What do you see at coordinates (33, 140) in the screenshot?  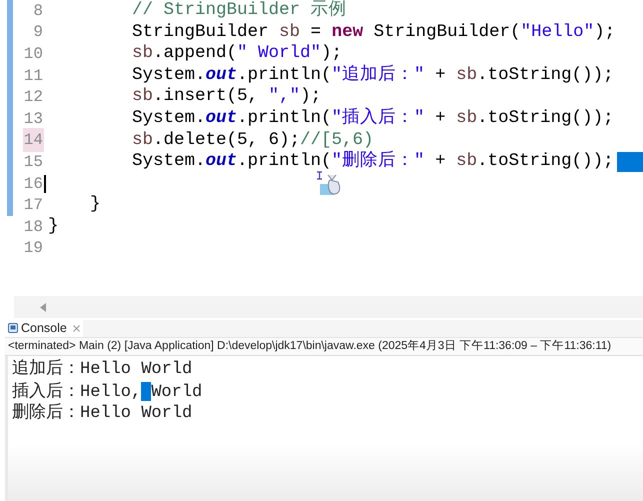 I see `line-number: 14` at bounding box center [33, 140].